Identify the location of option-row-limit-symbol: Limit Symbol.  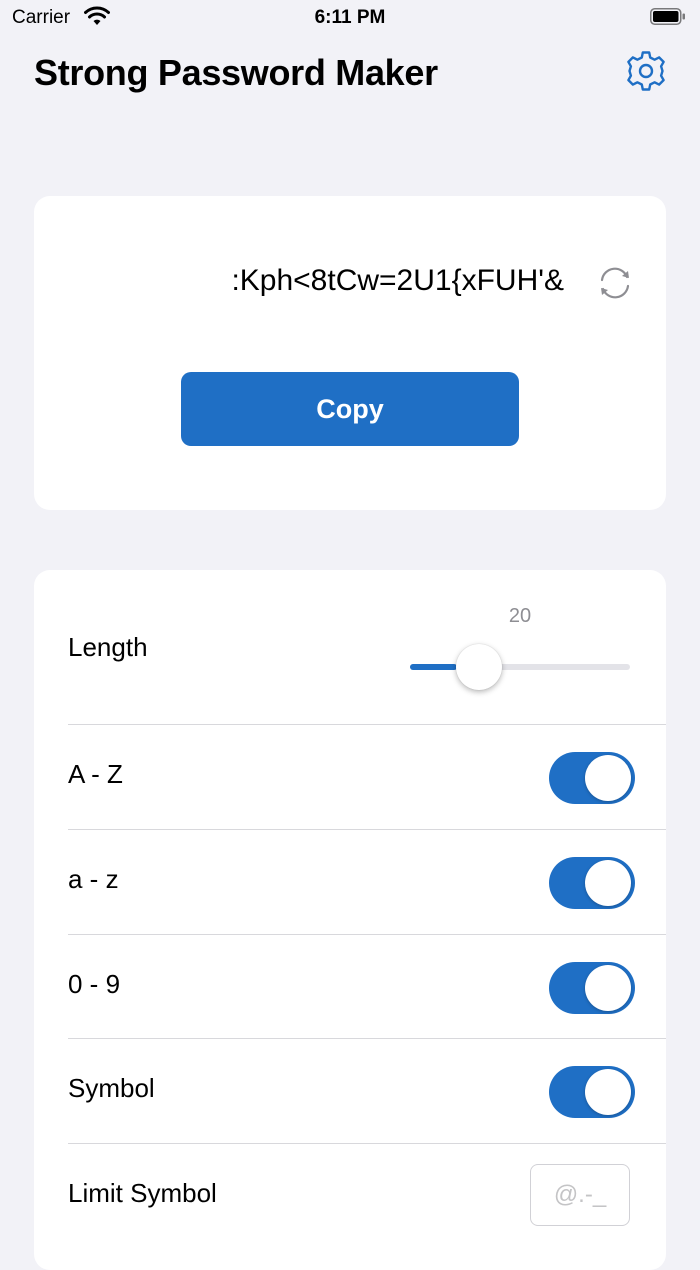
(367, 1195).